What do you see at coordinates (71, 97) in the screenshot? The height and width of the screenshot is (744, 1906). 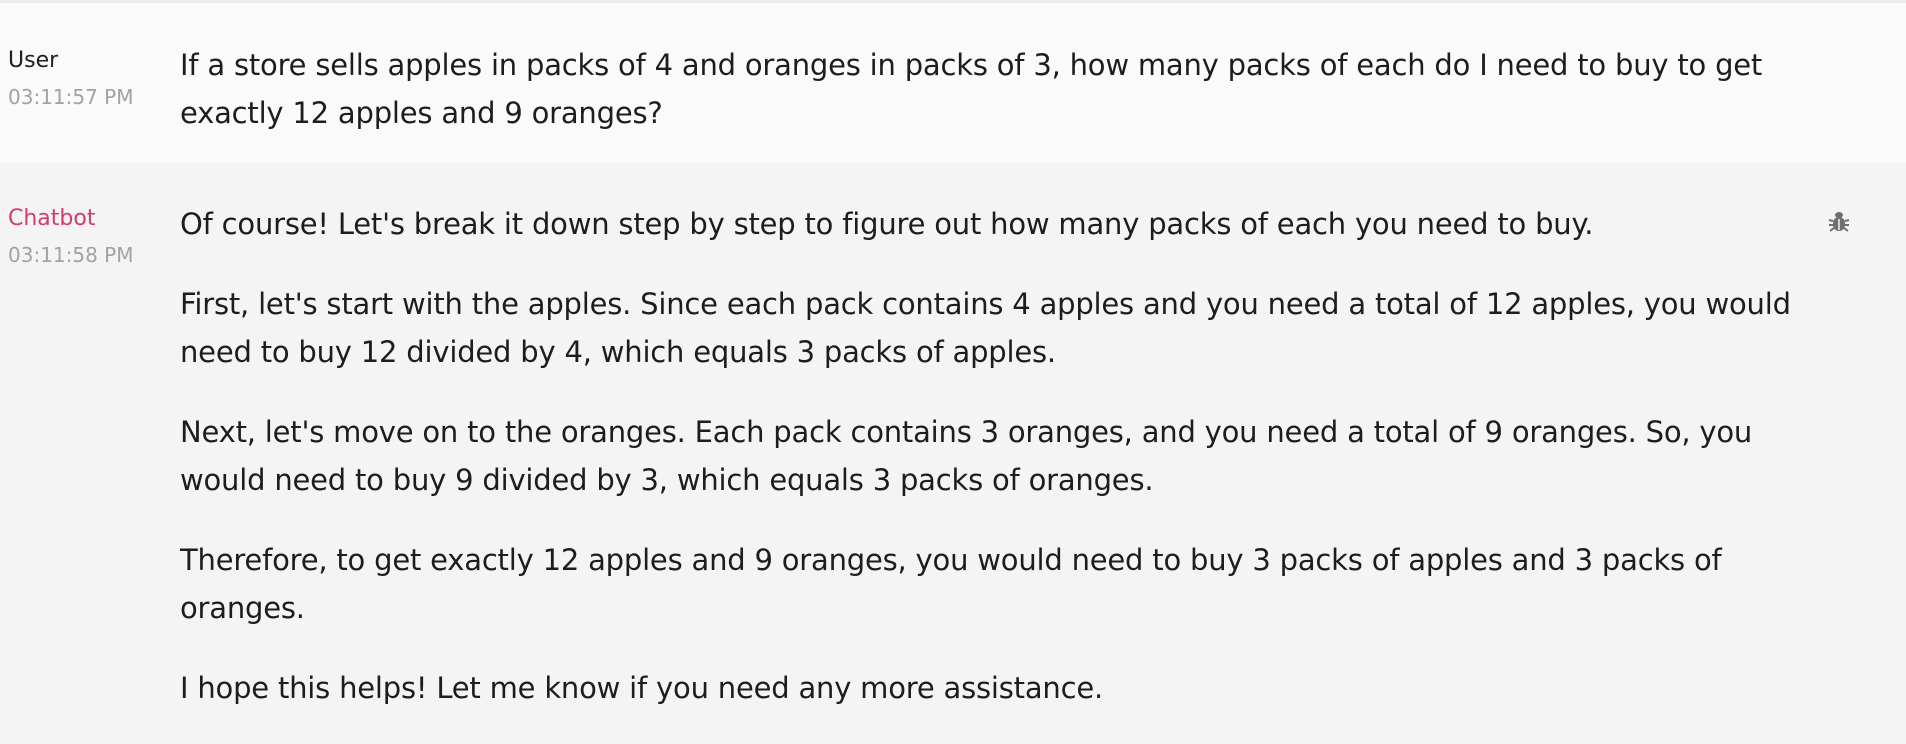 I see `timestamp: 03:11:57 PM` at bounding box center [71, 97].